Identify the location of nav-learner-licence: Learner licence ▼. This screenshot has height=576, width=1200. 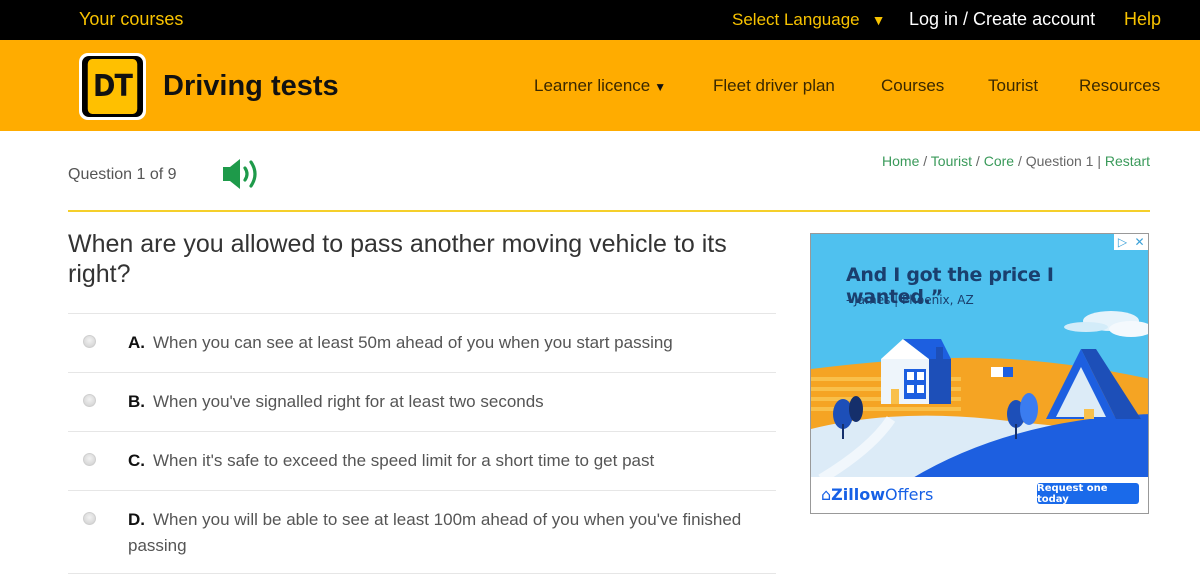
(600, 86).